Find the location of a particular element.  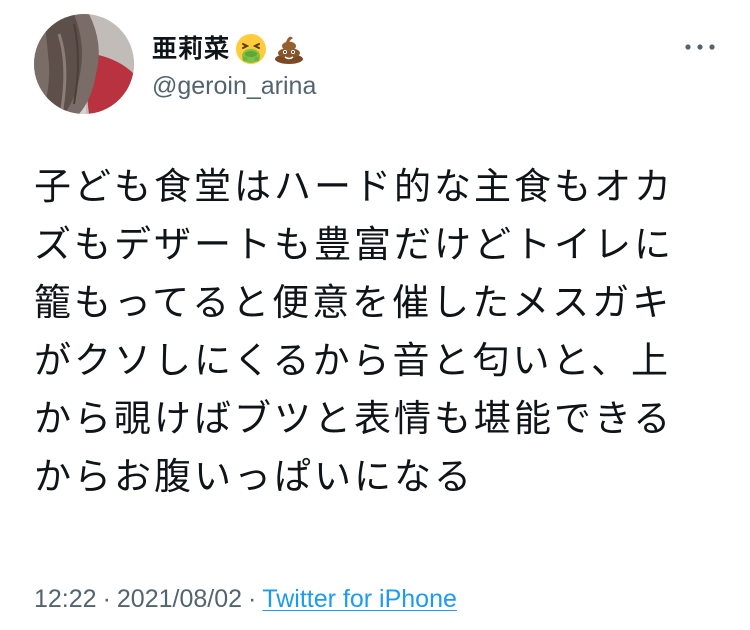

display-name-row: 亜莉菜 is located at coordinates (229, 49).